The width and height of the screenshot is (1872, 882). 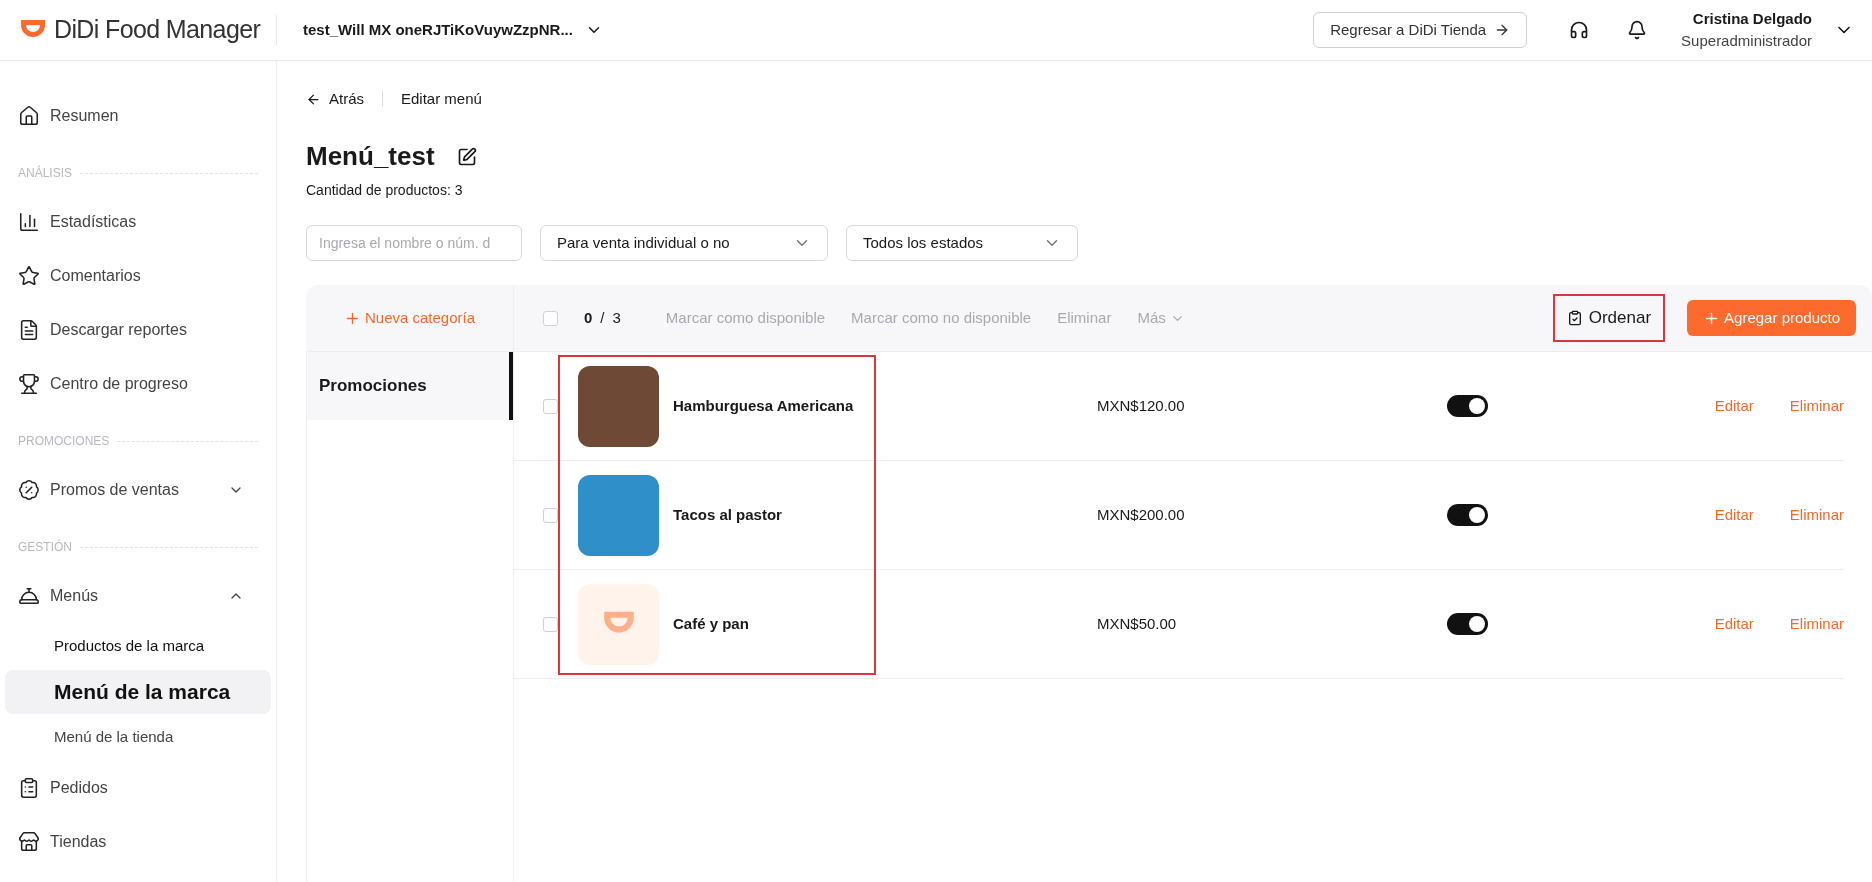 What do you see at coordinates (410, 386) in the screenshot?
I see `category-item: Promociones` at bounding box center [410, 386].